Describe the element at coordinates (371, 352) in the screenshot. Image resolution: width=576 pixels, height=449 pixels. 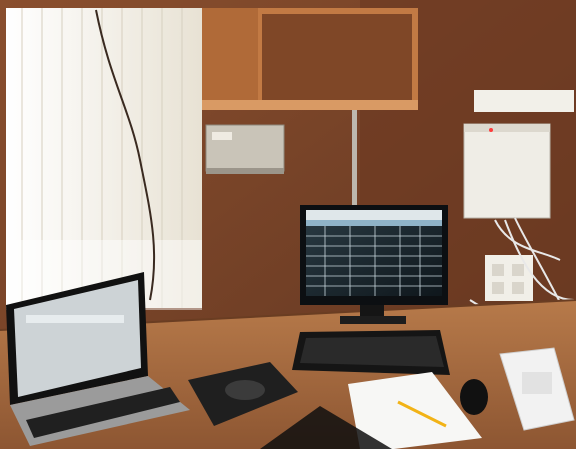
I see `keyboard` at that location.